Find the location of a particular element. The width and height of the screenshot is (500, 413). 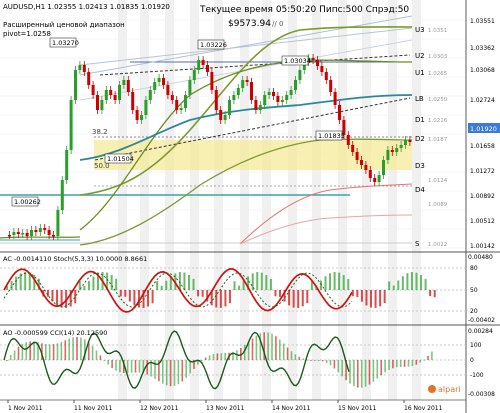

time-axis-label: 13 Nov 2011 is located at coordinates (225, 408).